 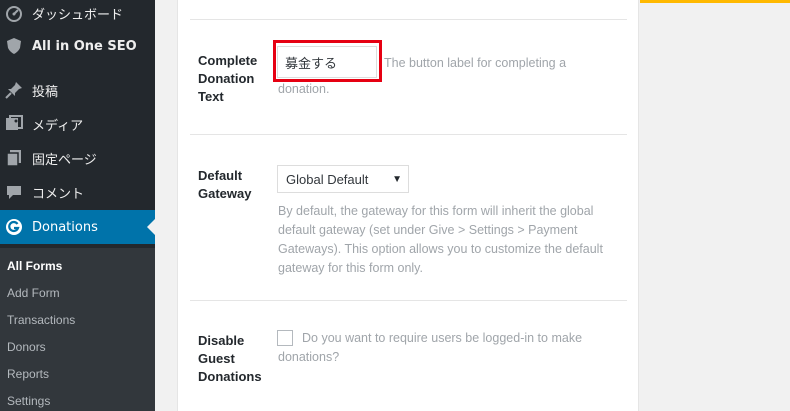 What do you see at coordinates (14, 46) in the screenshot?
I see `shield-icon` at bounding box center [14, 46].